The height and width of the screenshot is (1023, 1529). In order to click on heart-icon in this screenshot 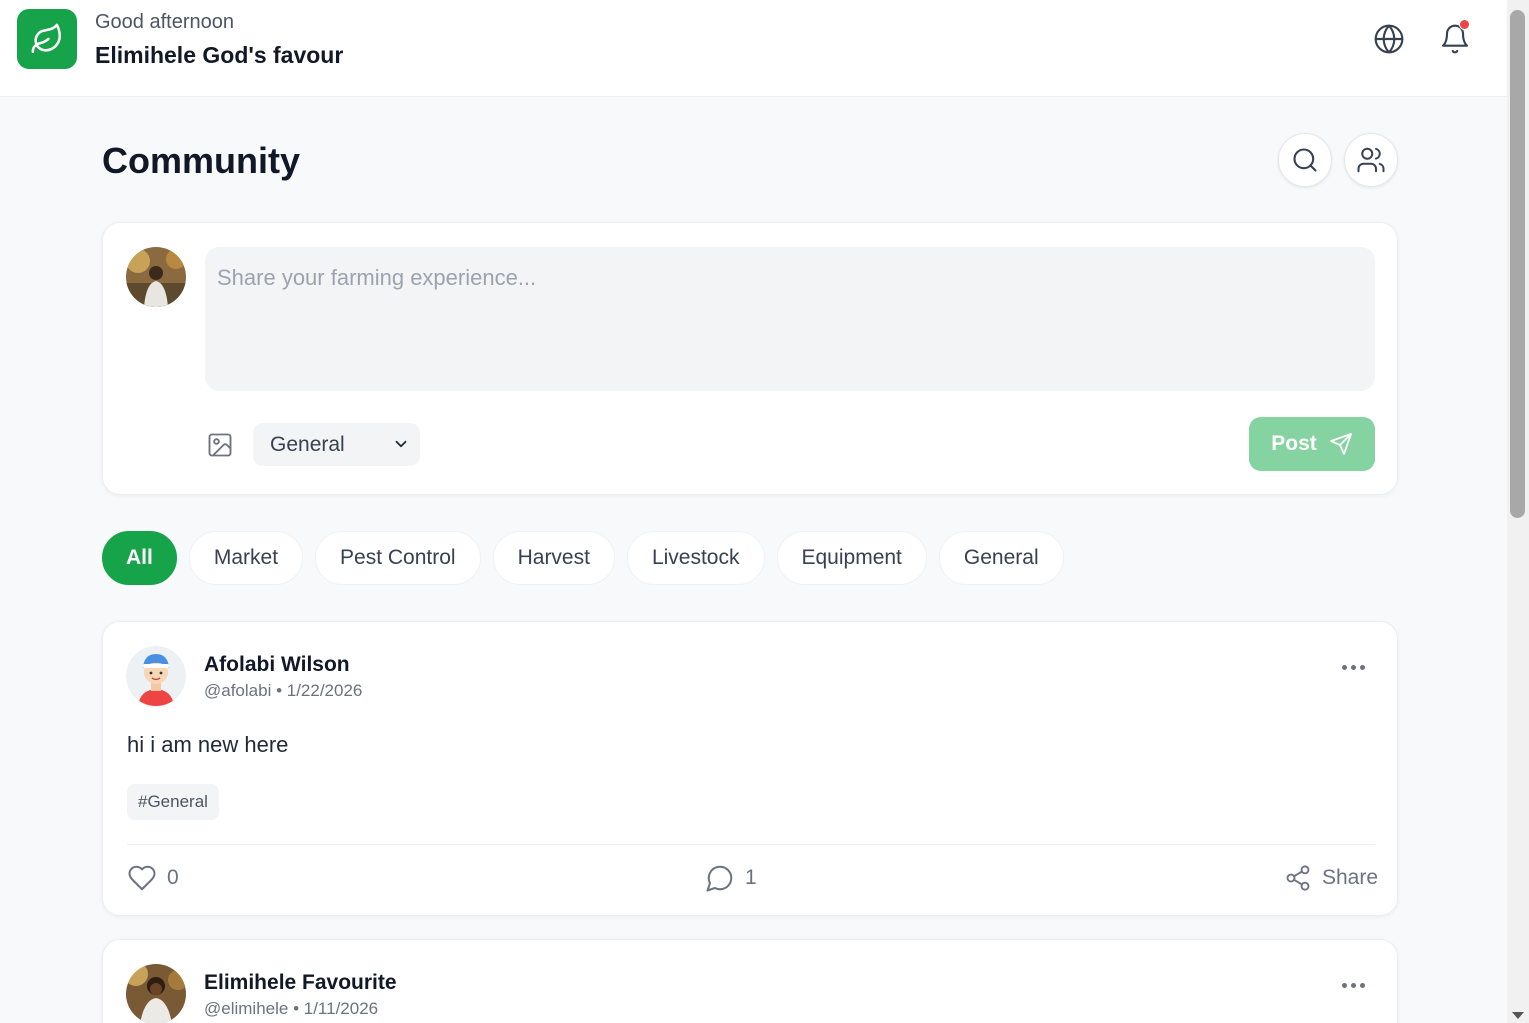, I will do `click(142, 878)`.